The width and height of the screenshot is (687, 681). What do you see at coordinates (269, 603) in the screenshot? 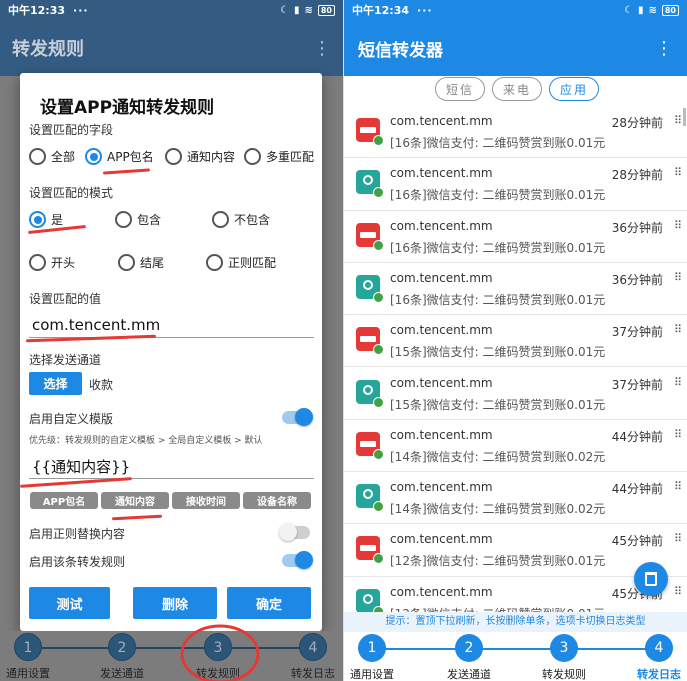
I see `ok-button: 确定` at bounding box center [269, 603].